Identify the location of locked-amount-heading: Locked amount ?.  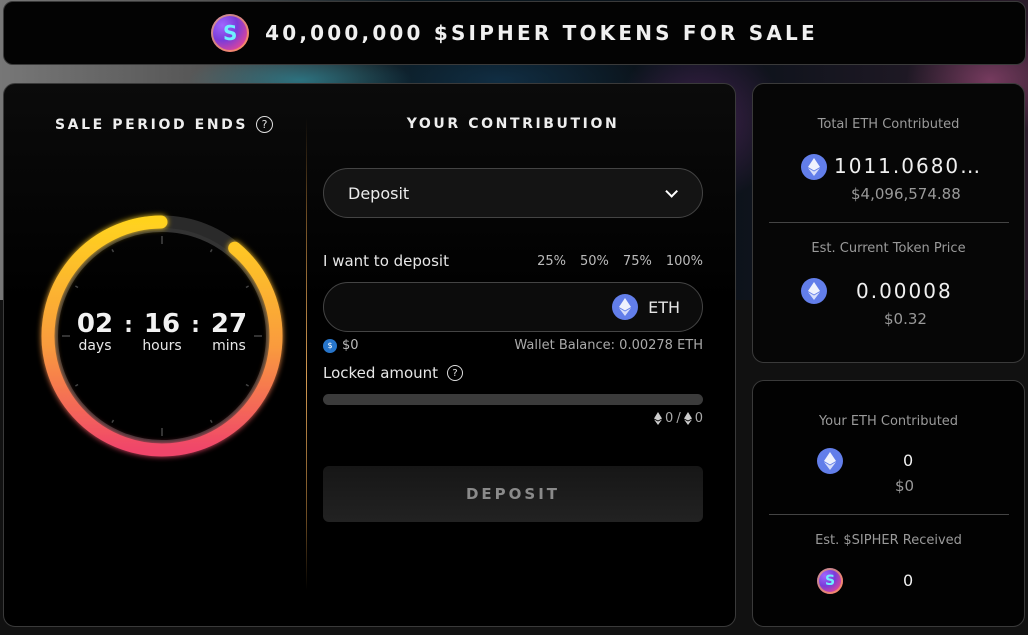
(393, 373).